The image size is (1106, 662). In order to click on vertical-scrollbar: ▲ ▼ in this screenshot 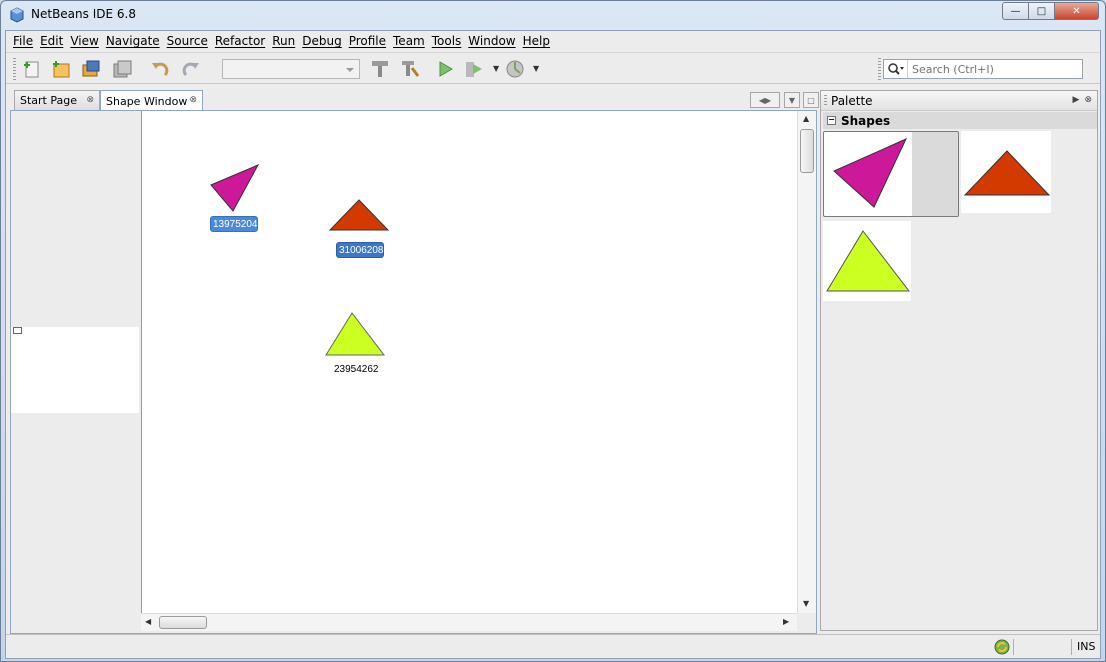, I will do `click(806, 362)`.